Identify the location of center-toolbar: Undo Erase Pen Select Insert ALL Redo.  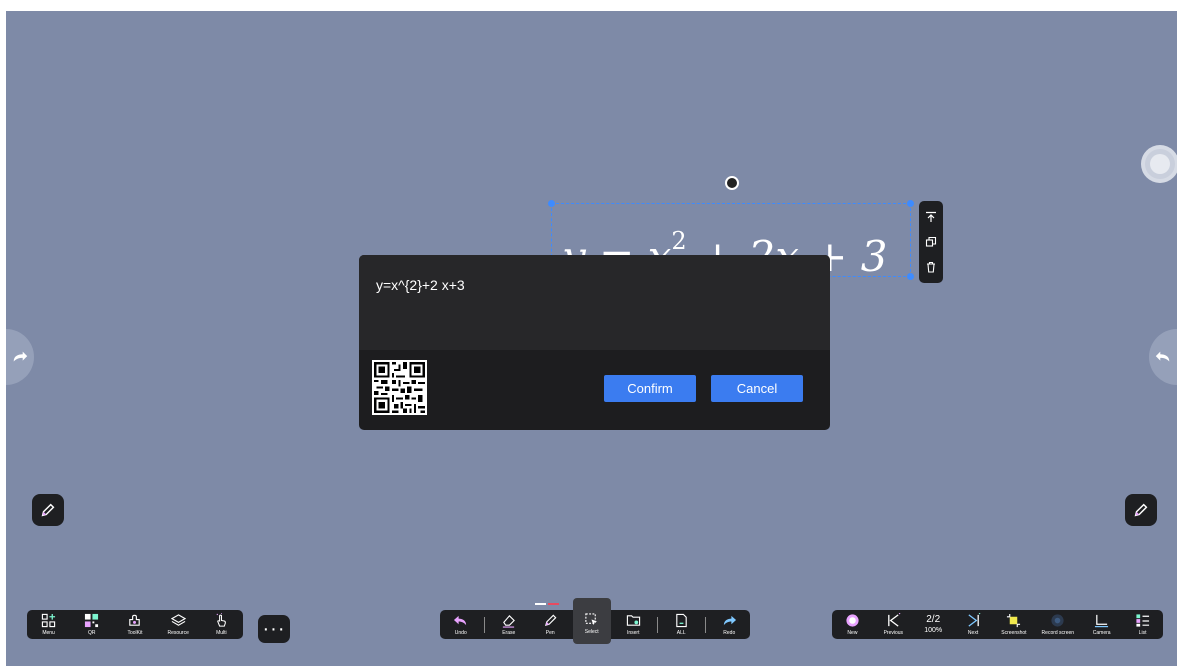
(595, 620).